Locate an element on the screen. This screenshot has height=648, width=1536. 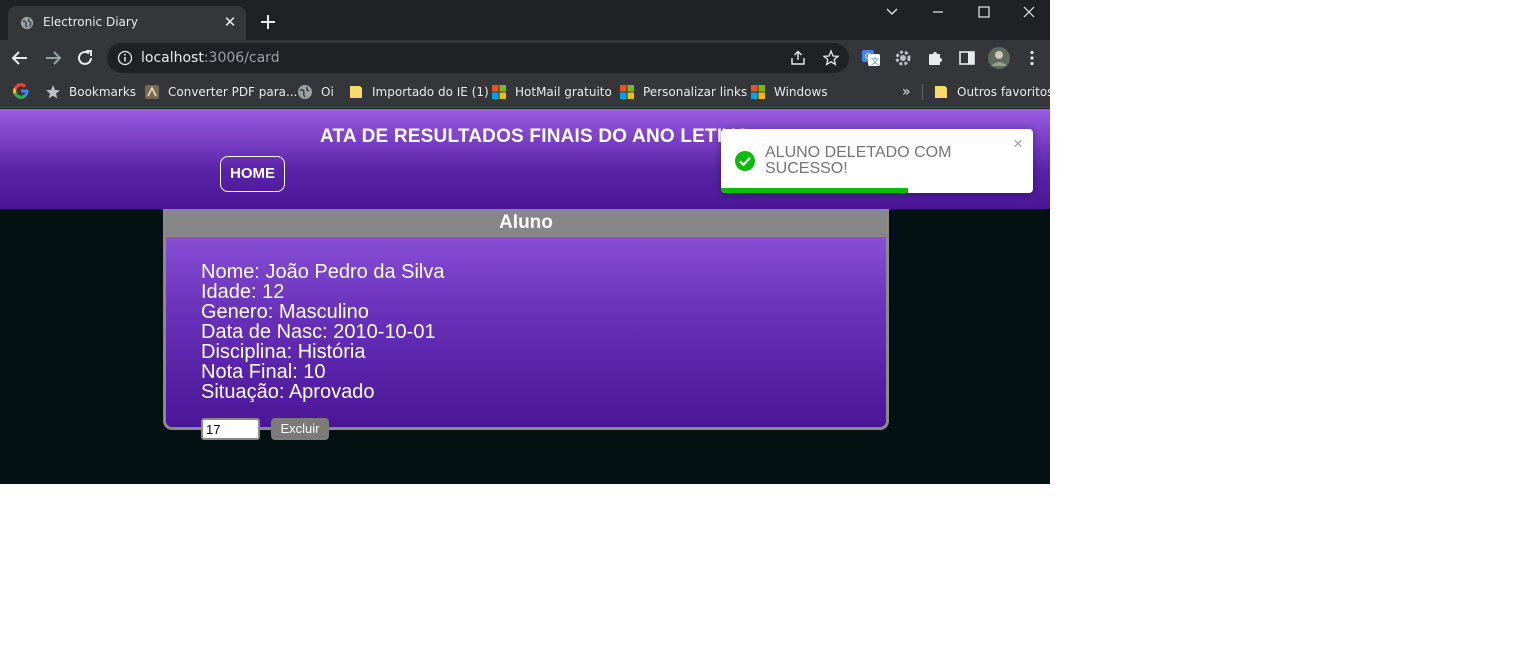
field-genero: Genero: Masculino is located at coordinates (285, 312).